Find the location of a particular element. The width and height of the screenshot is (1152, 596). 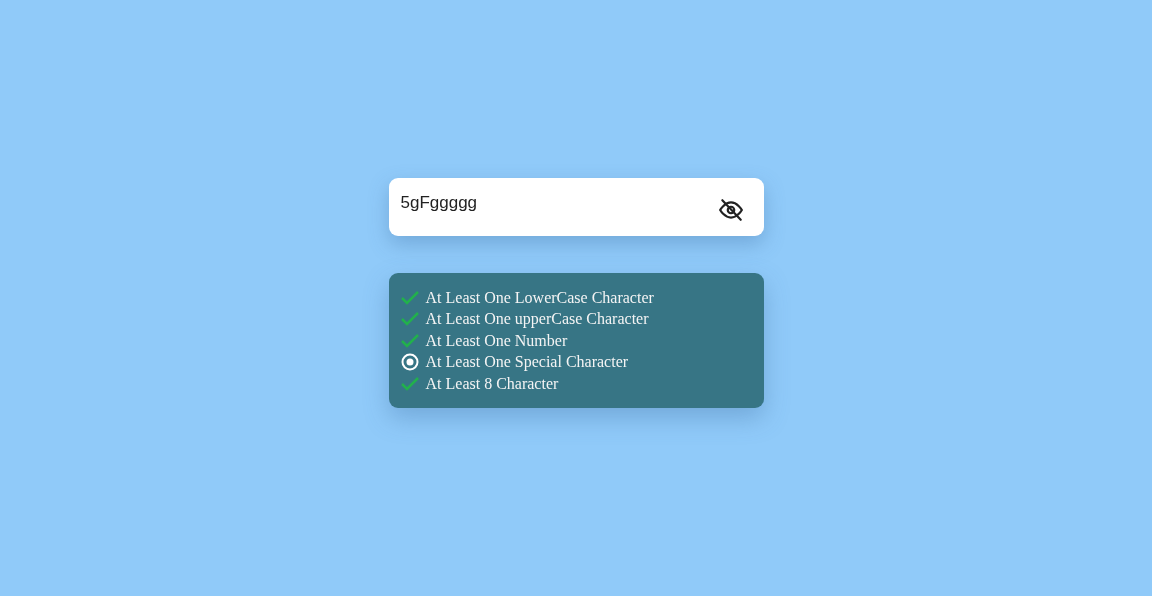

requirement-text: At Least 8 Character is located at coordinates (492, 383).